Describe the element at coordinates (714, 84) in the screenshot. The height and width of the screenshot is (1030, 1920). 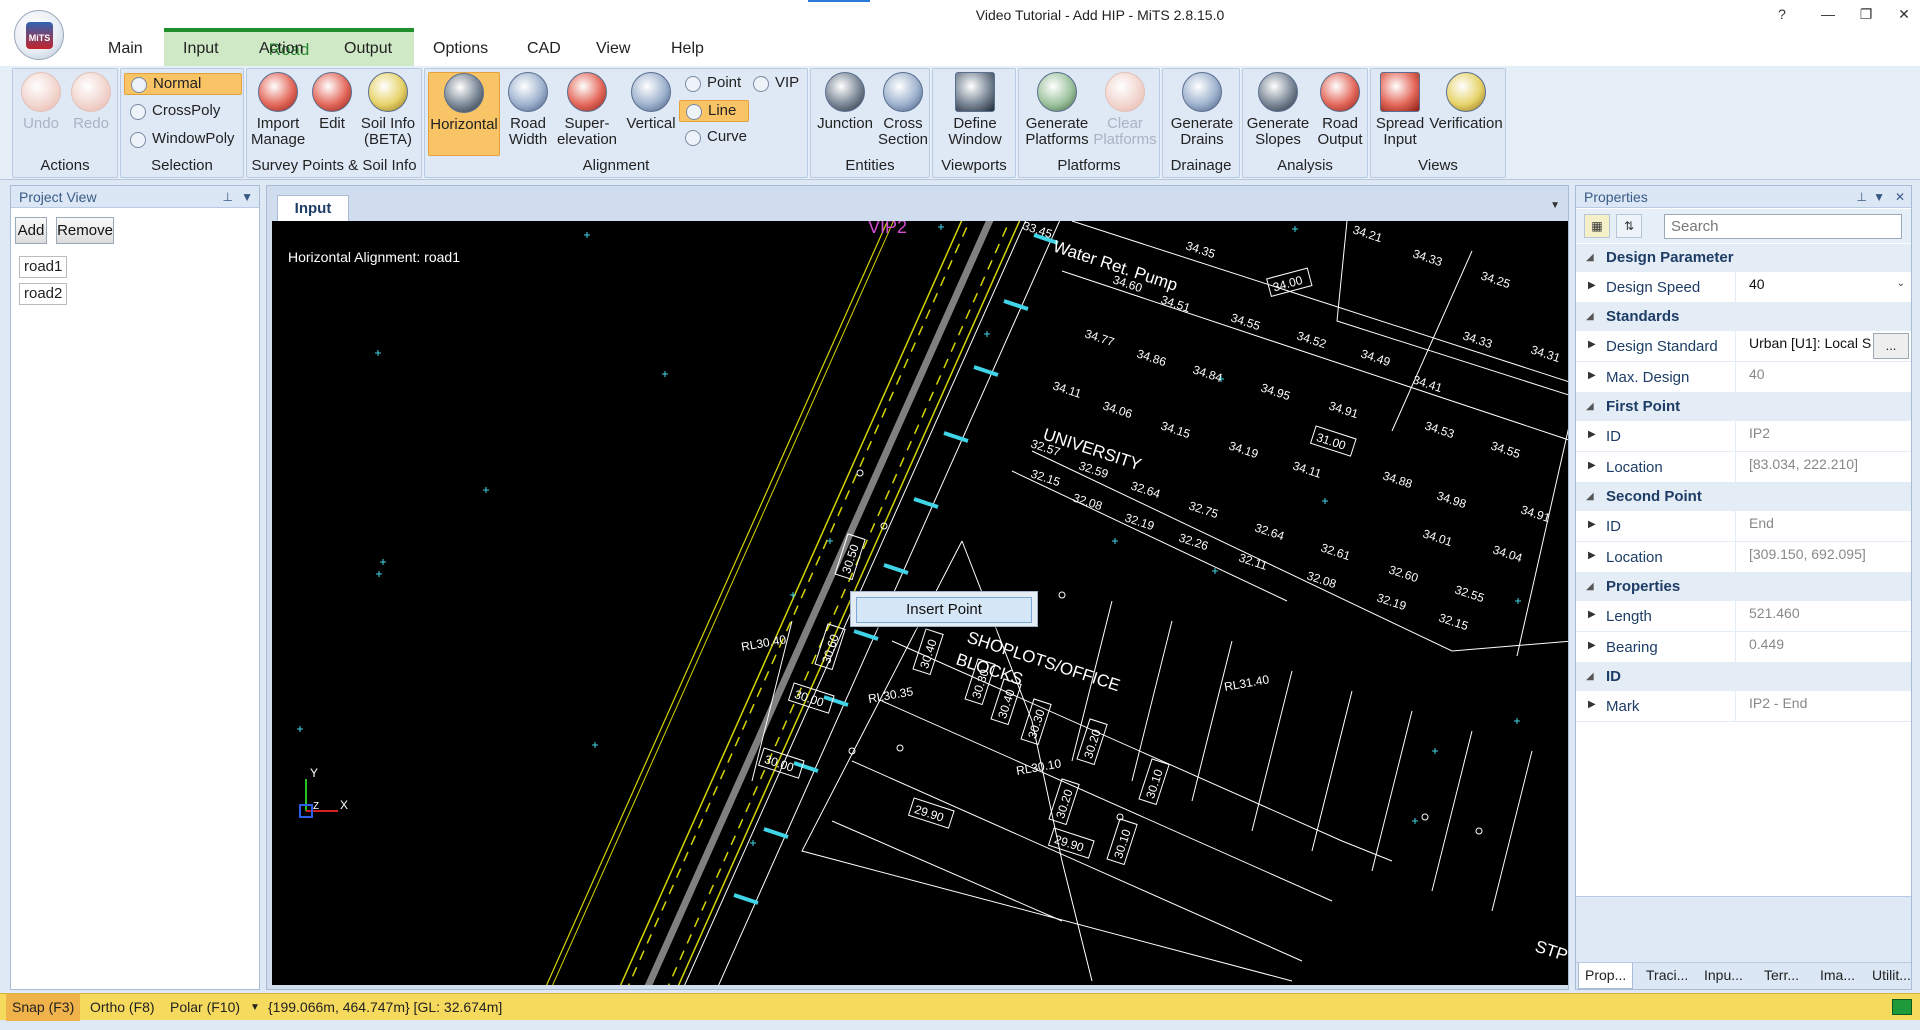
I see `point-button: Point` at that location.